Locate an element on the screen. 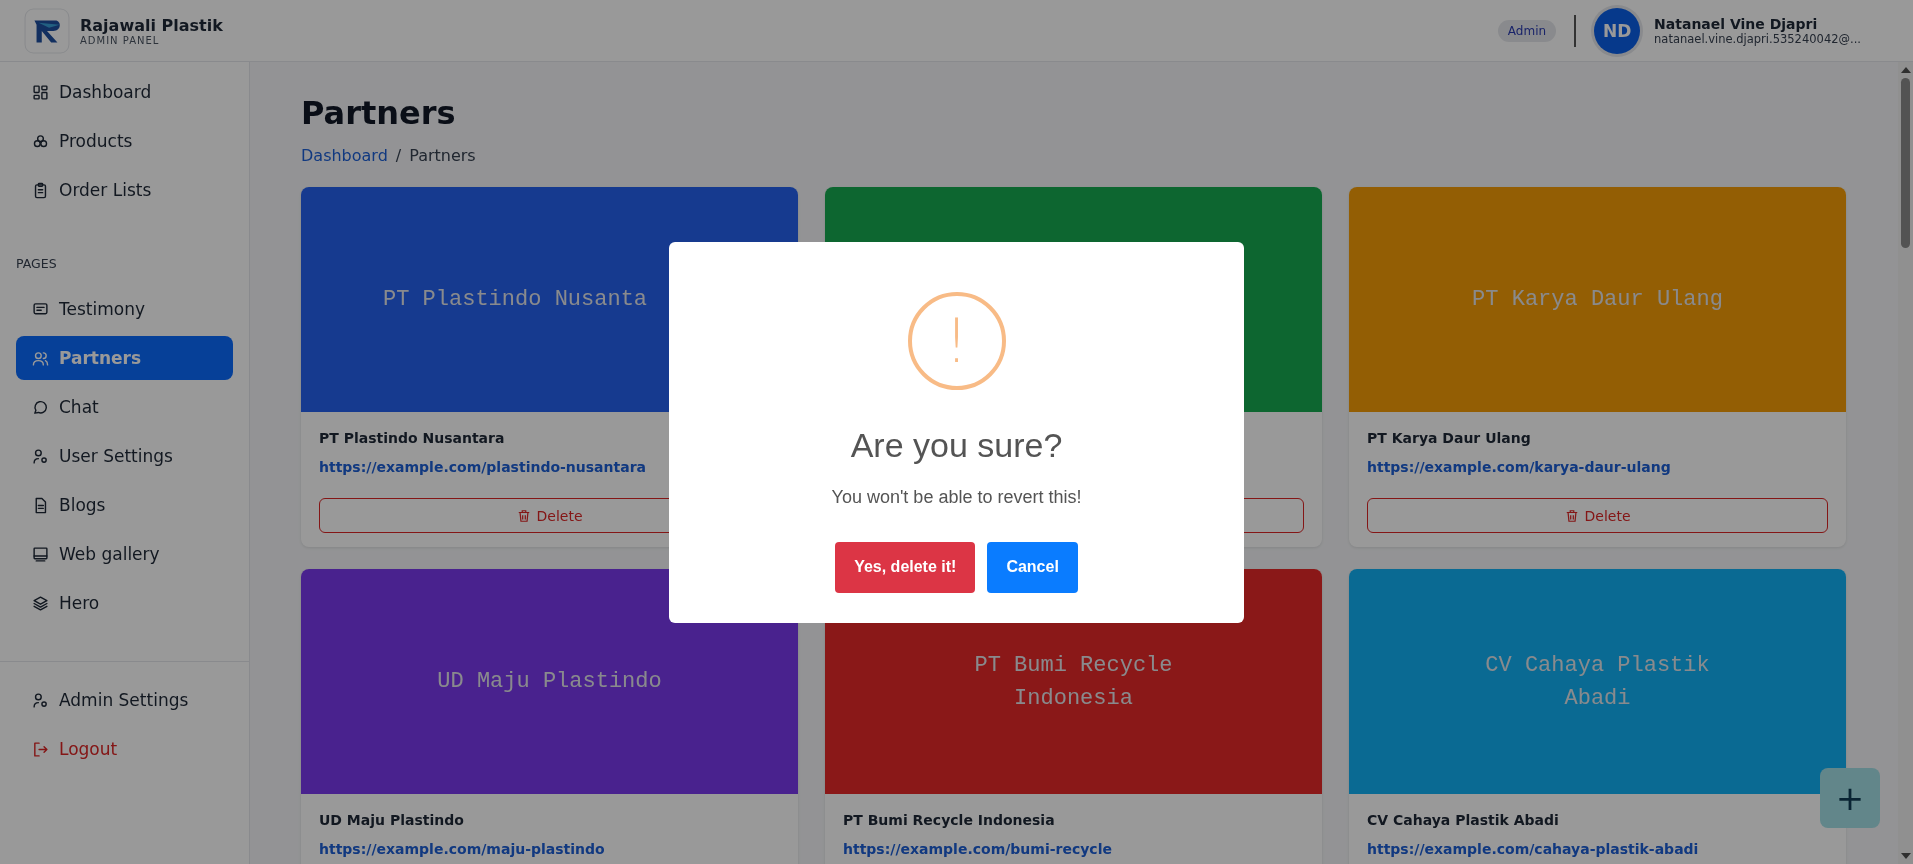  partner-link: https://example.com/karya-daur-ulang is located at coordinates (1597, 467).